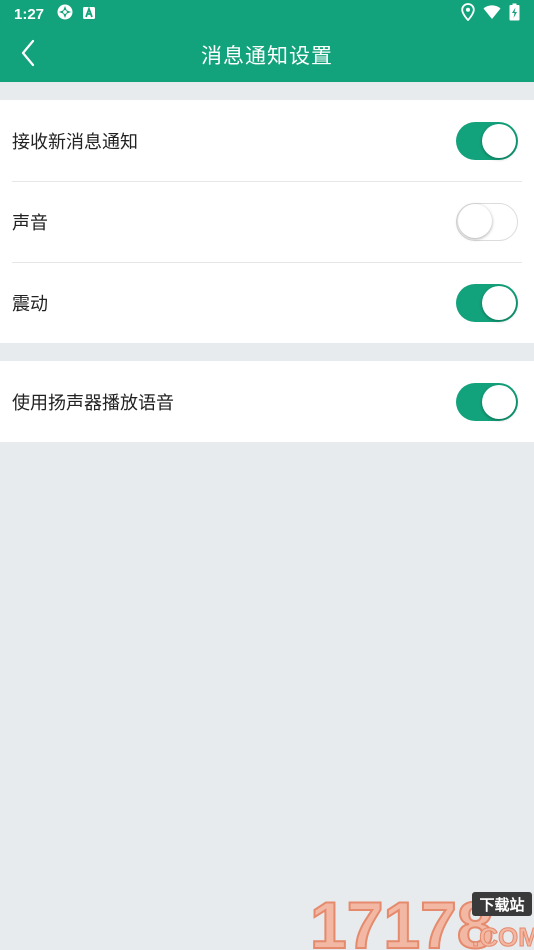 The height and width of the screenshot is (950, 534). Describe the element at coordinates (93, 403) in the screenshot. I see `setting-label: 使用扬声器播放语音` at that location.